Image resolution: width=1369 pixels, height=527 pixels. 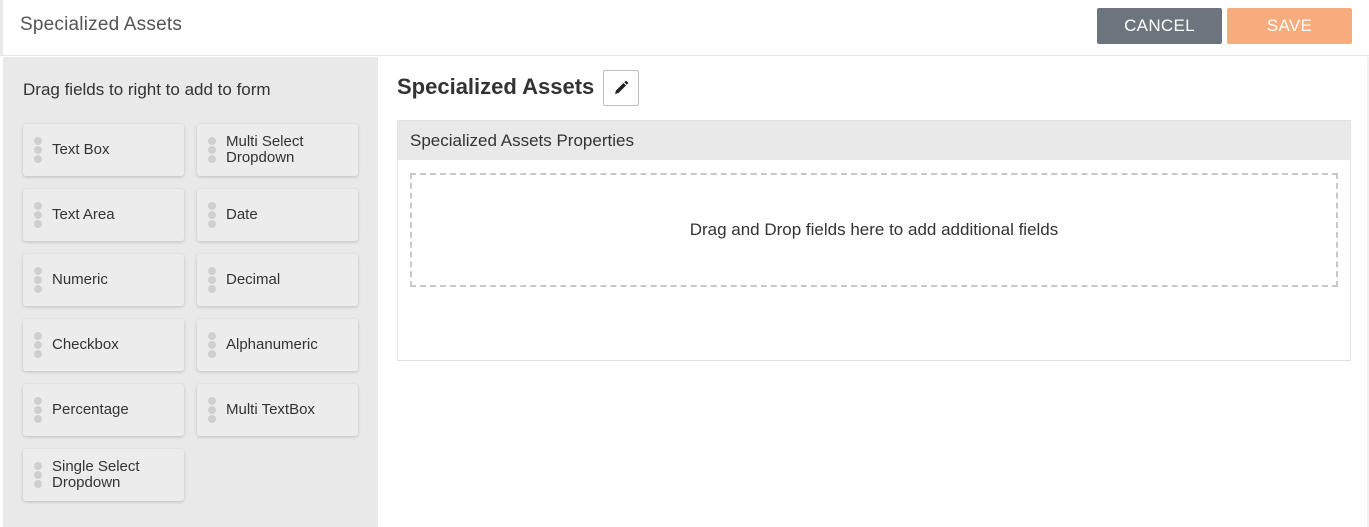 What do you see at coordinates (277, 215) in the screenshot?
I see `field-date: Date` at bounding box center [277, 215].